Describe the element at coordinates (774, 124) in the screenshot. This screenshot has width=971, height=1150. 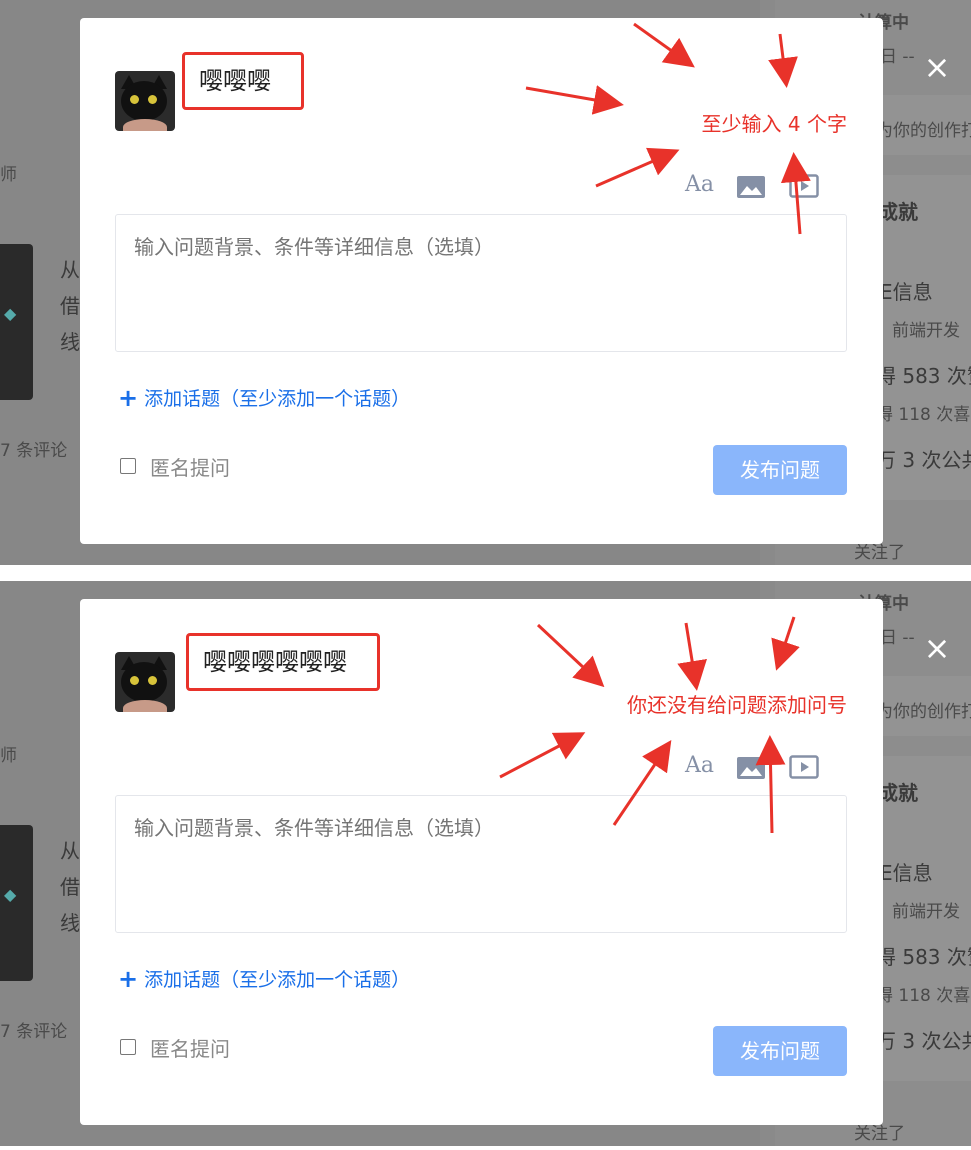
I see `validation-error-message: 至少输入 4 个字` at that location.